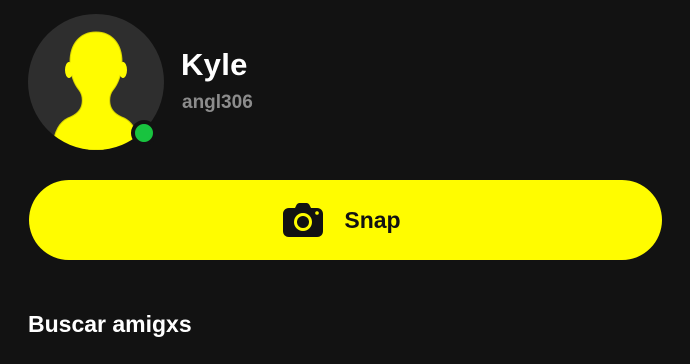 This screenshot has width=690, height=364. What do you see at coordinates (217, 102) in the screenshot?
I see `profile-username: angl306` at bounding box center [217, 102].